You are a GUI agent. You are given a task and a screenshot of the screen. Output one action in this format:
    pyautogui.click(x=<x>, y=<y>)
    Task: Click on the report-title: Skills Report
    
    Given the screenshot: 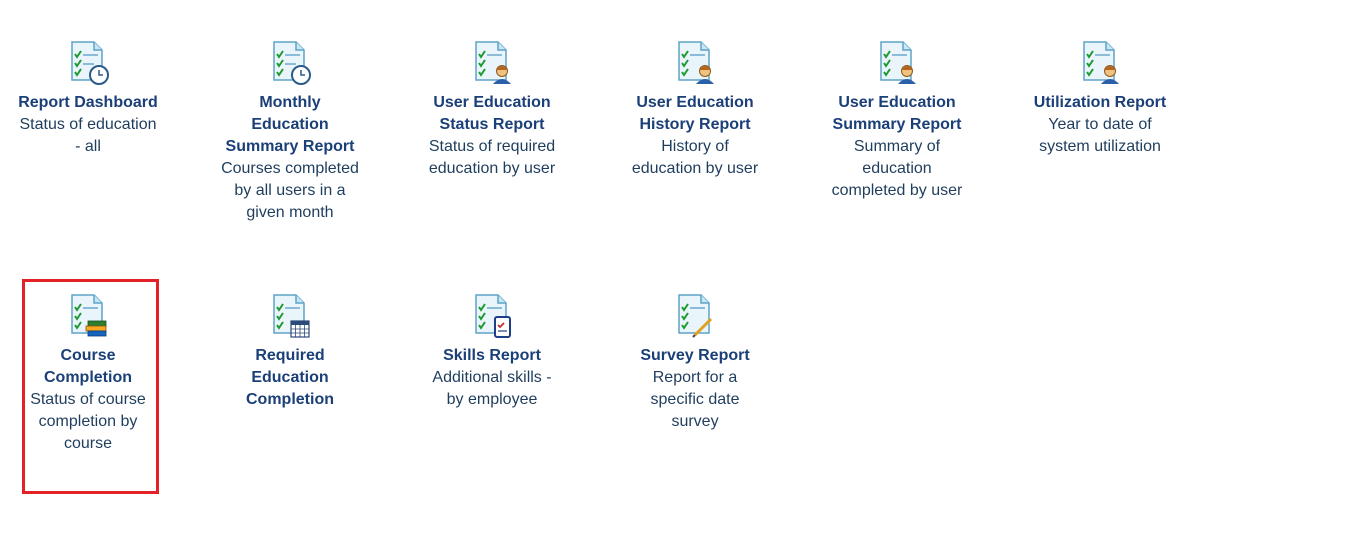 What is the action you would take?
    pyautogui.click(x=492, y=356)
    